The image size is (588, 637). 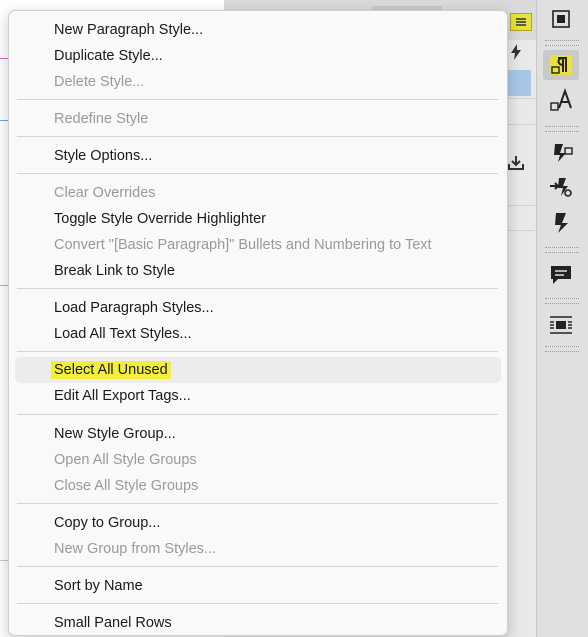 What do you see at coordinates (111, 370) in the screenshot?
I see `menu-item-label: Select All Unused` at bounding box center [111, 370].